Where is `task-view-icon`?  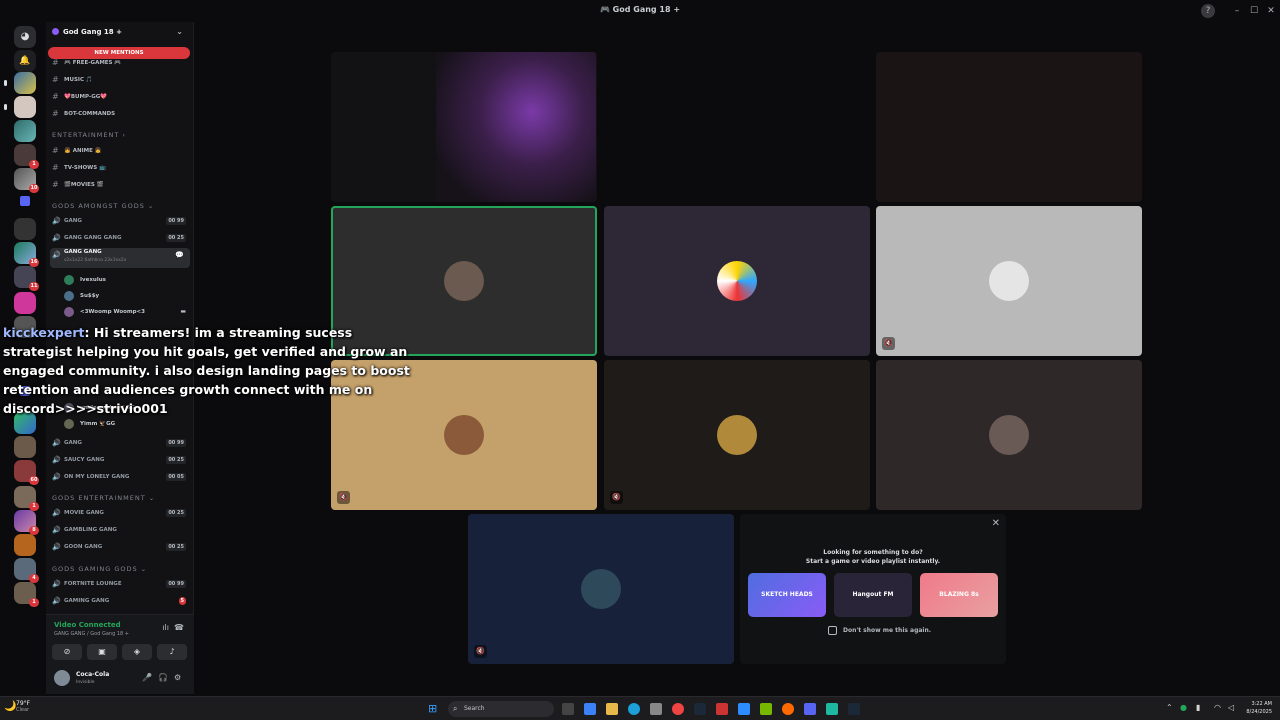
task-view-icon is located at coordinates (568, 709).